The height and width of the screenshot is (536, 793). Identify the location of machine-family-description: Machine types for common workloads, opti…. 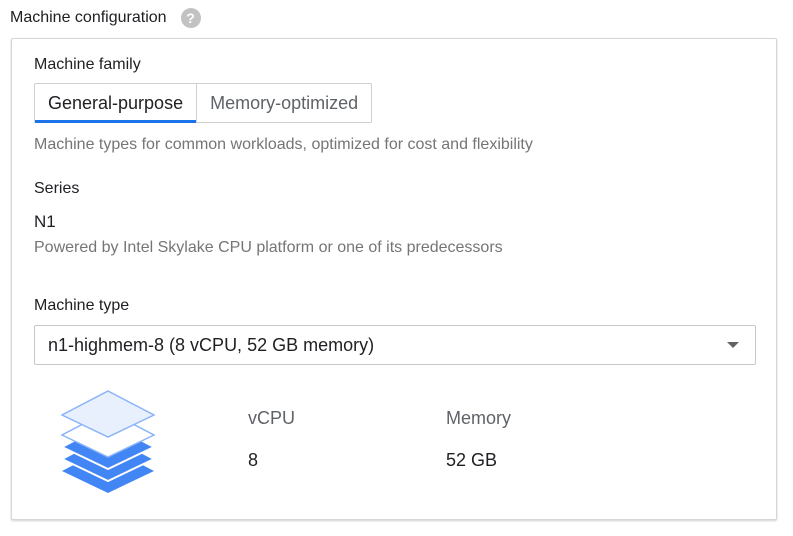
(283, 144).